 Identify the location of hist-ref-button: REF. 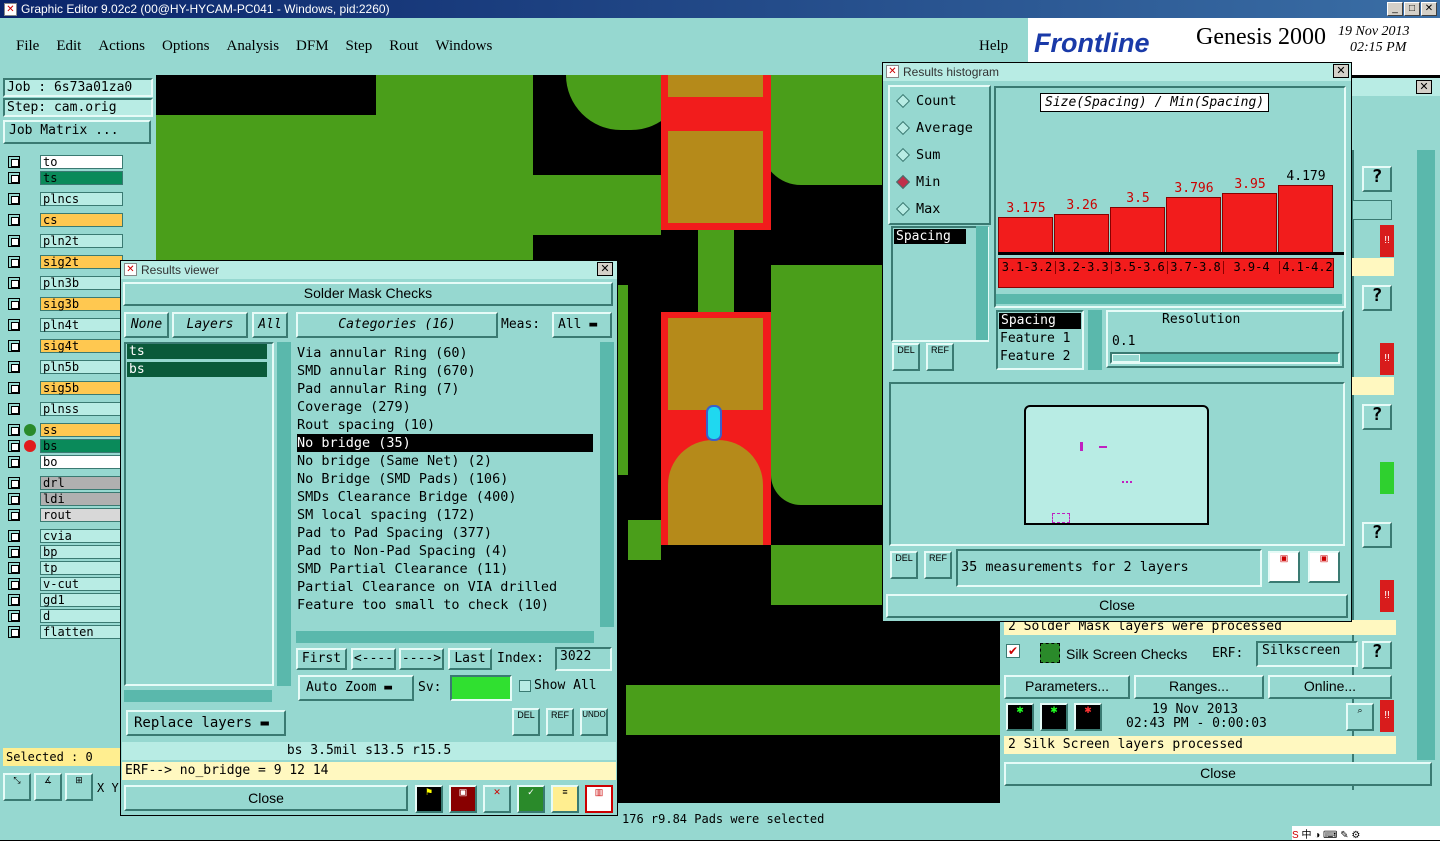
(940, 357).